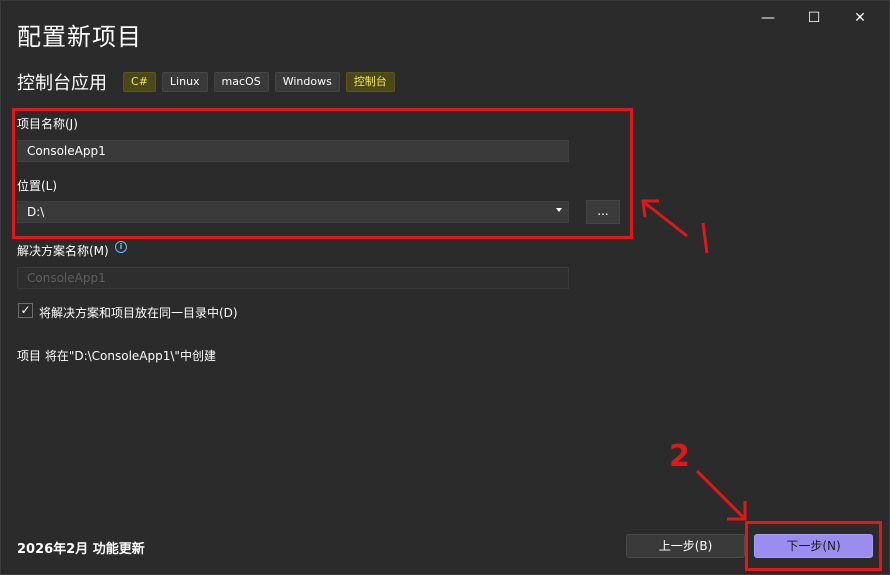 The height and width of the screenshot is (575, 890). Describe the element at coordinates (81, 547) in the screenshot. I see `feature-update-link: 2026年2月 功能更新` at that location.